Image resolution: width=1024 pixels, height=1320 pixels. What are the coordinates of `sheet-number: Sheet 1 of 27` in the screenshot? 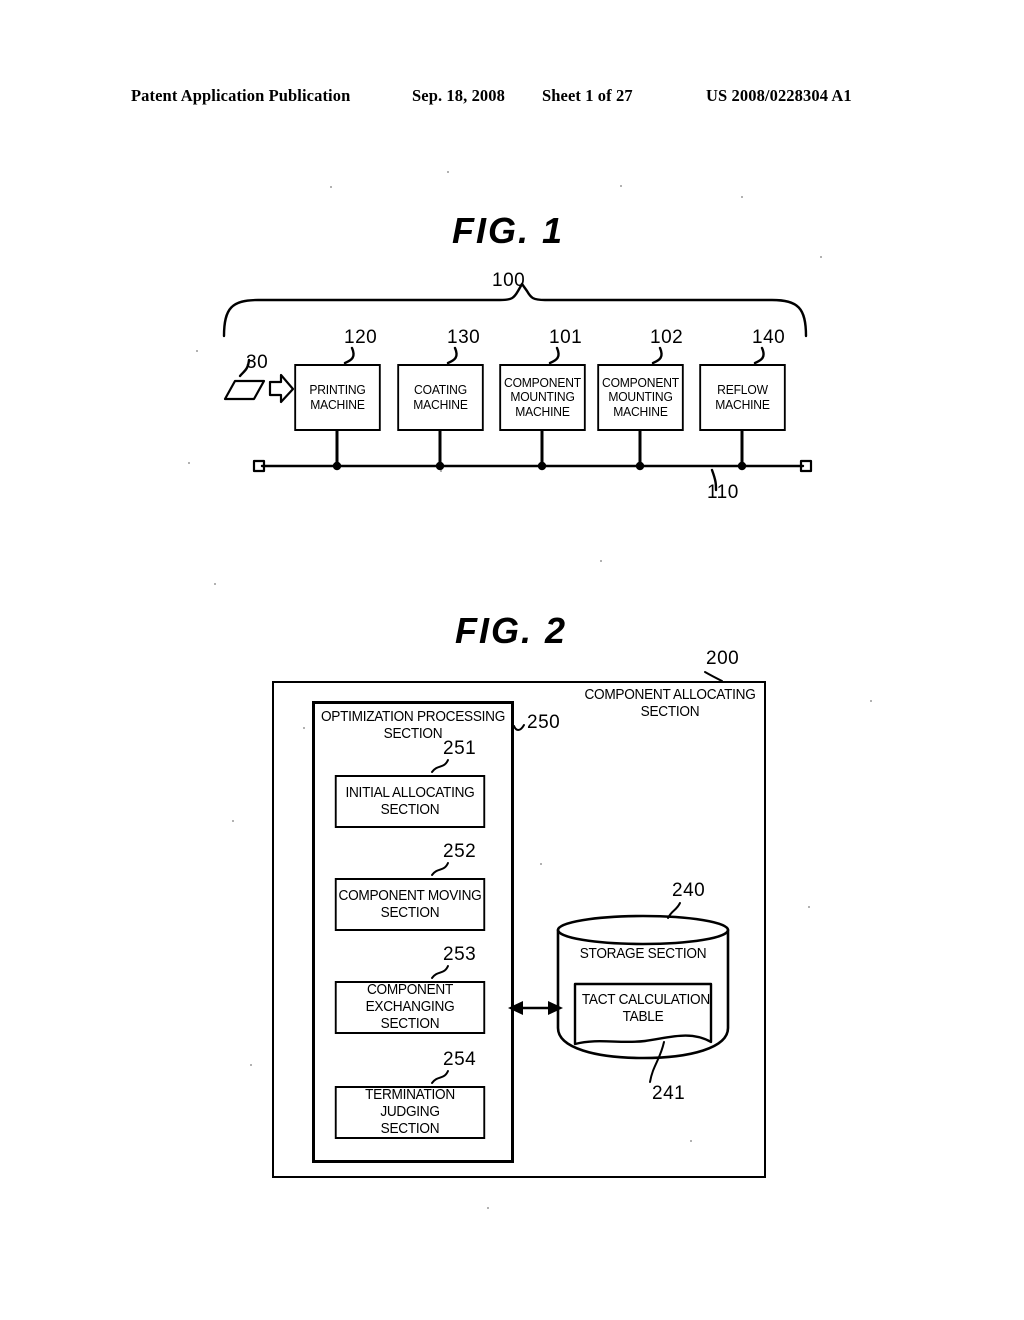 It's located at (587, 95).